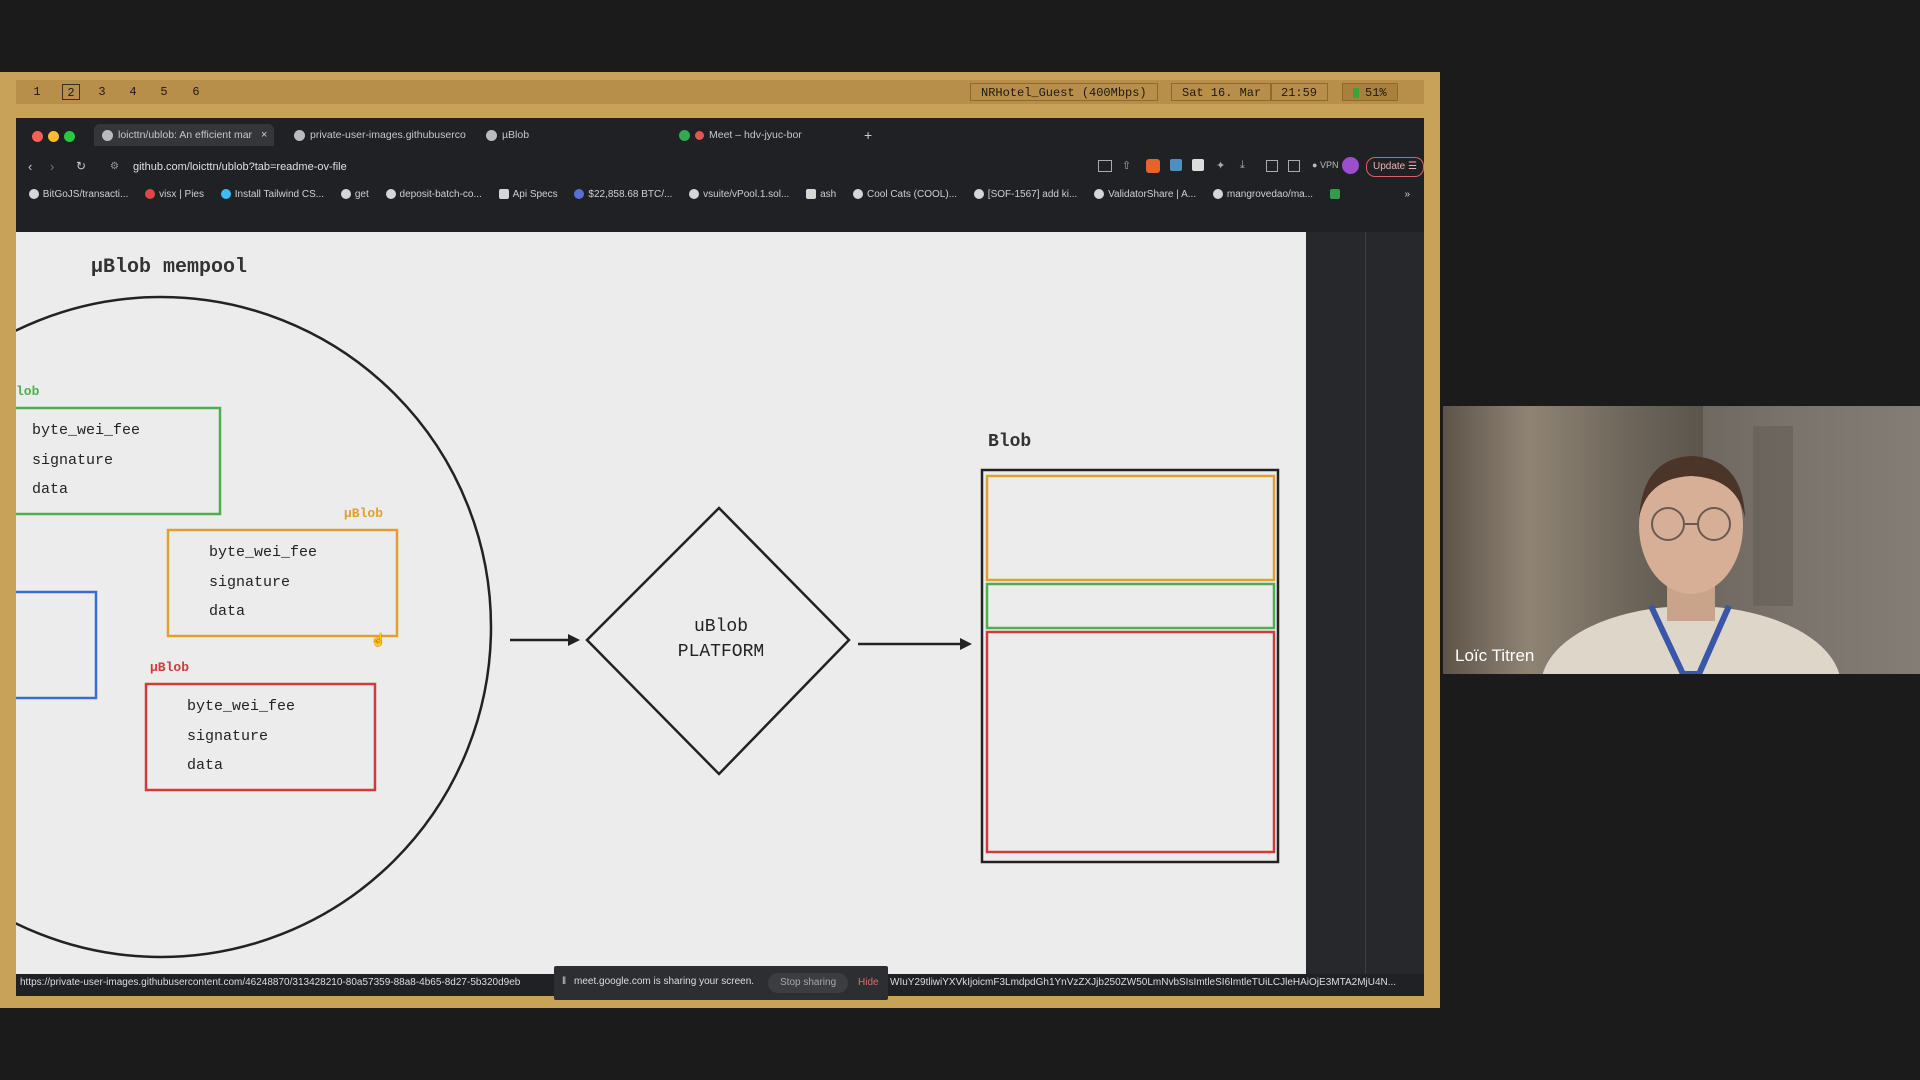 The height and width of the screenshot is (1080, 1920). Describe the element at coordinates (1130, 528) in the screenshot. I see `blob-orange-segment` at that location.